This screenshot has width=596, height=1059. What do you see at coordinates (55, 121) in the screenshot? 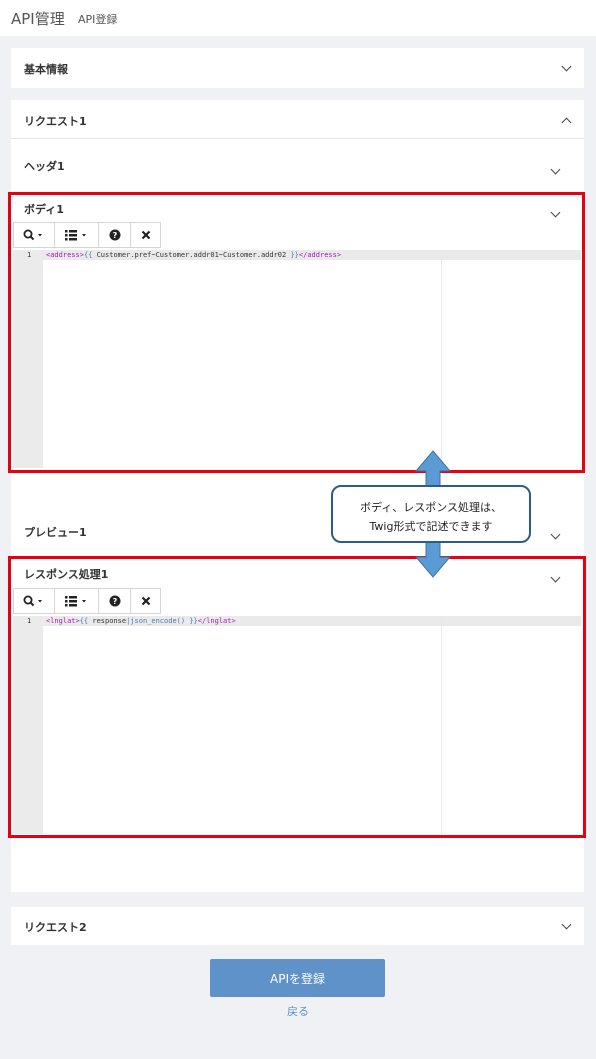
I see `request1-title: リクエスト1` at bounding box center [55, 121].